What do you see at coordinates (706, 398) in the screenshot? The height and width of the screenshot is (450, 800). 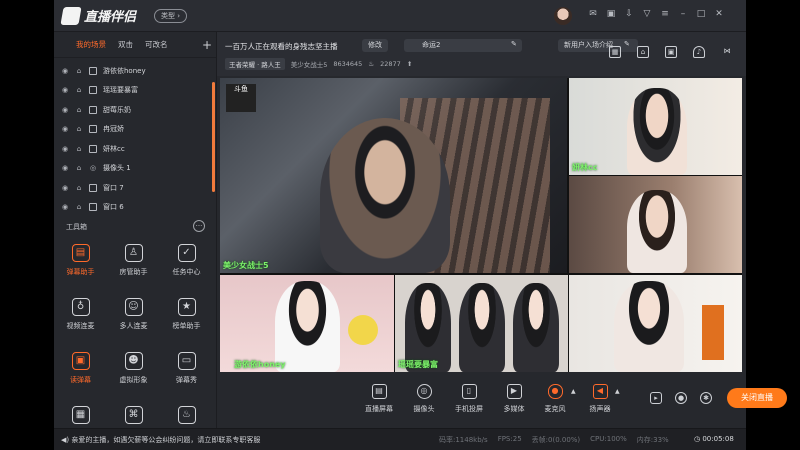 I see `settings-icon: ✱` at bounding box center [706, 398].